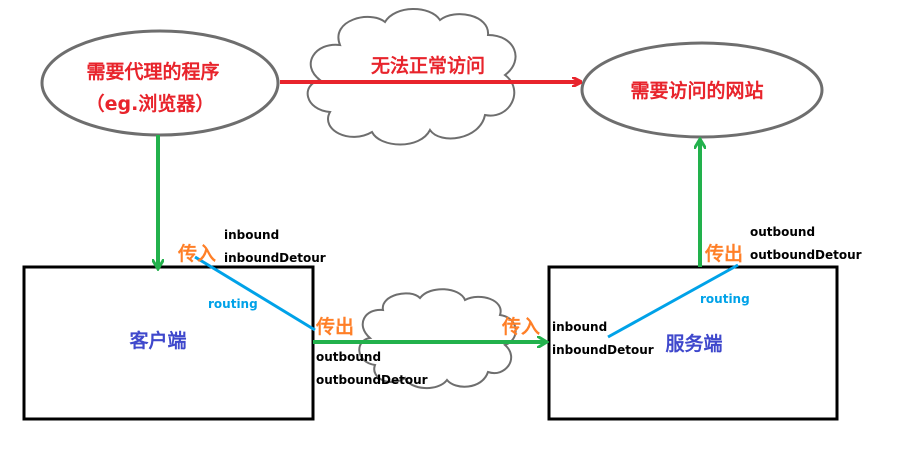  What do you see at coordinates (372, 380) in the screenshot?
I see `client-outbound-detour: outboundDetour` at bounding box center [372, 380].